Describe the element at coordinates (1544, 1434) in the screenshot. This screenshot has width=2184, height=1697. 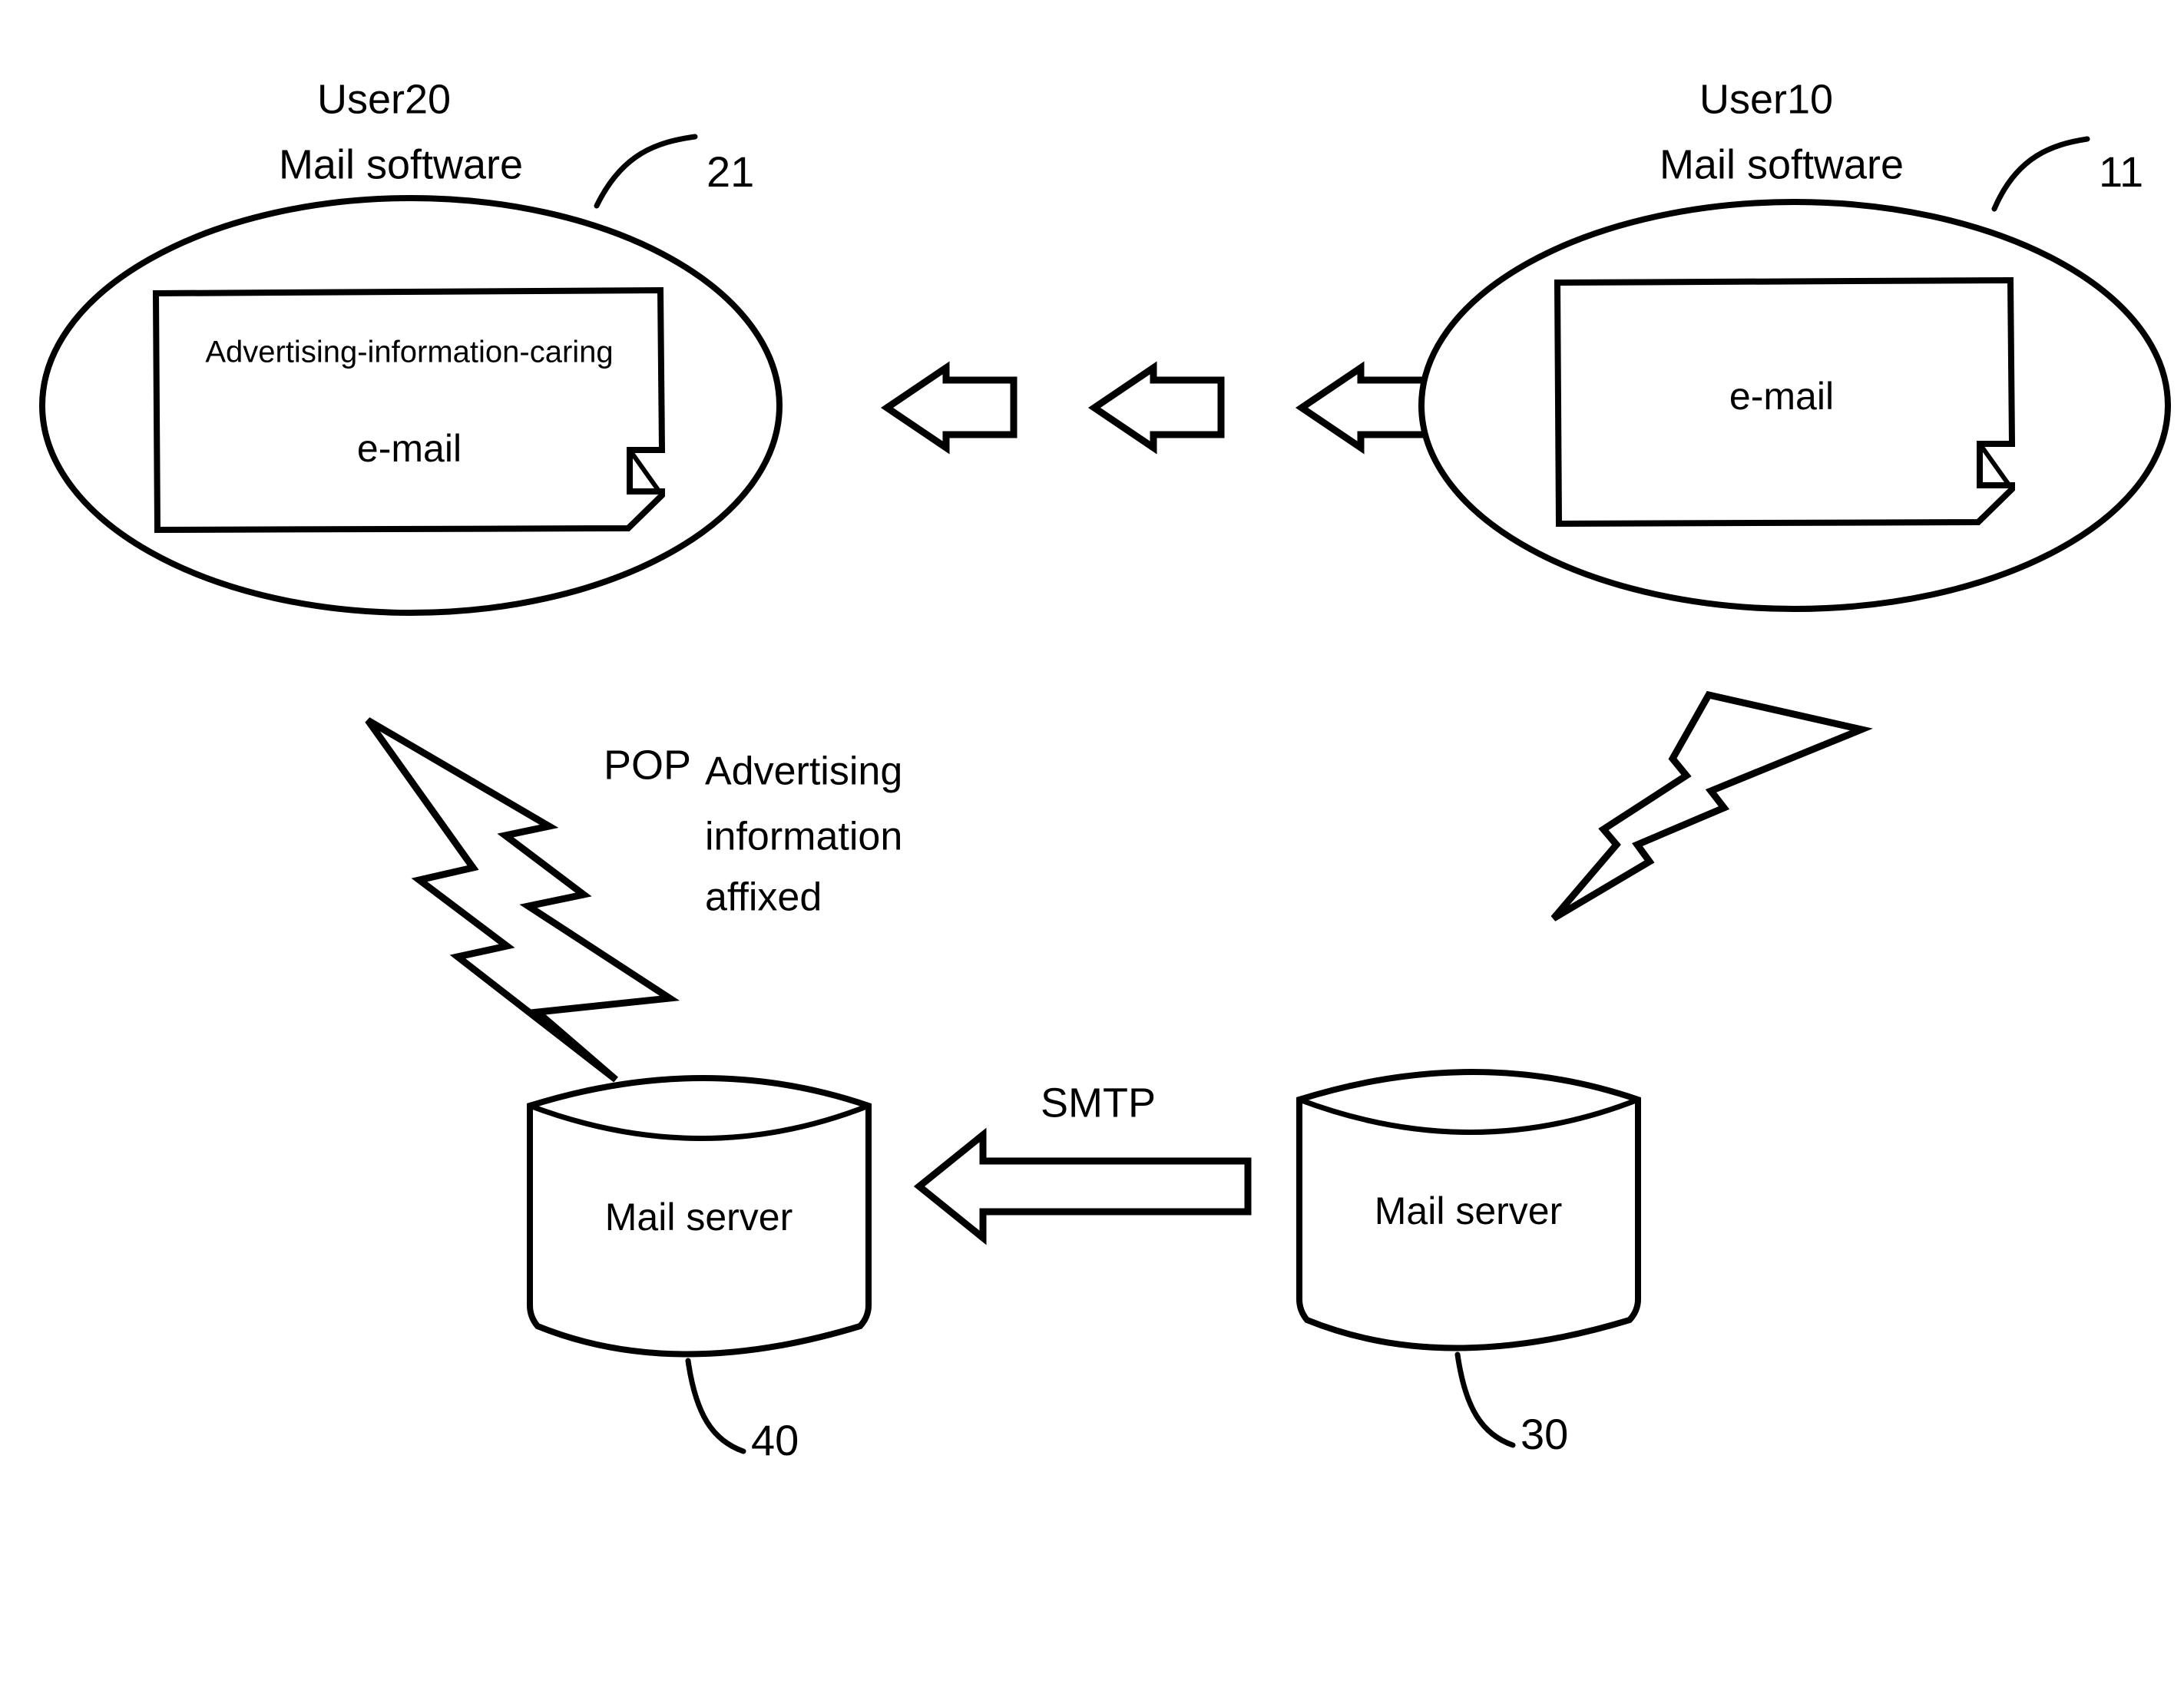
I see `right-server-reference-number: 30` at that location.